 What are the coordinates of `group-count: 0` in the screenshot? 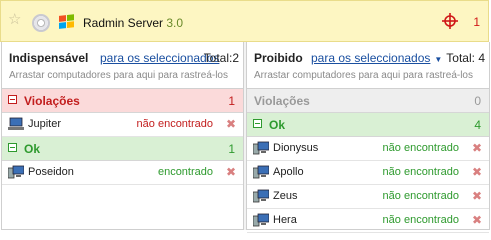 It's located at (477, 101).